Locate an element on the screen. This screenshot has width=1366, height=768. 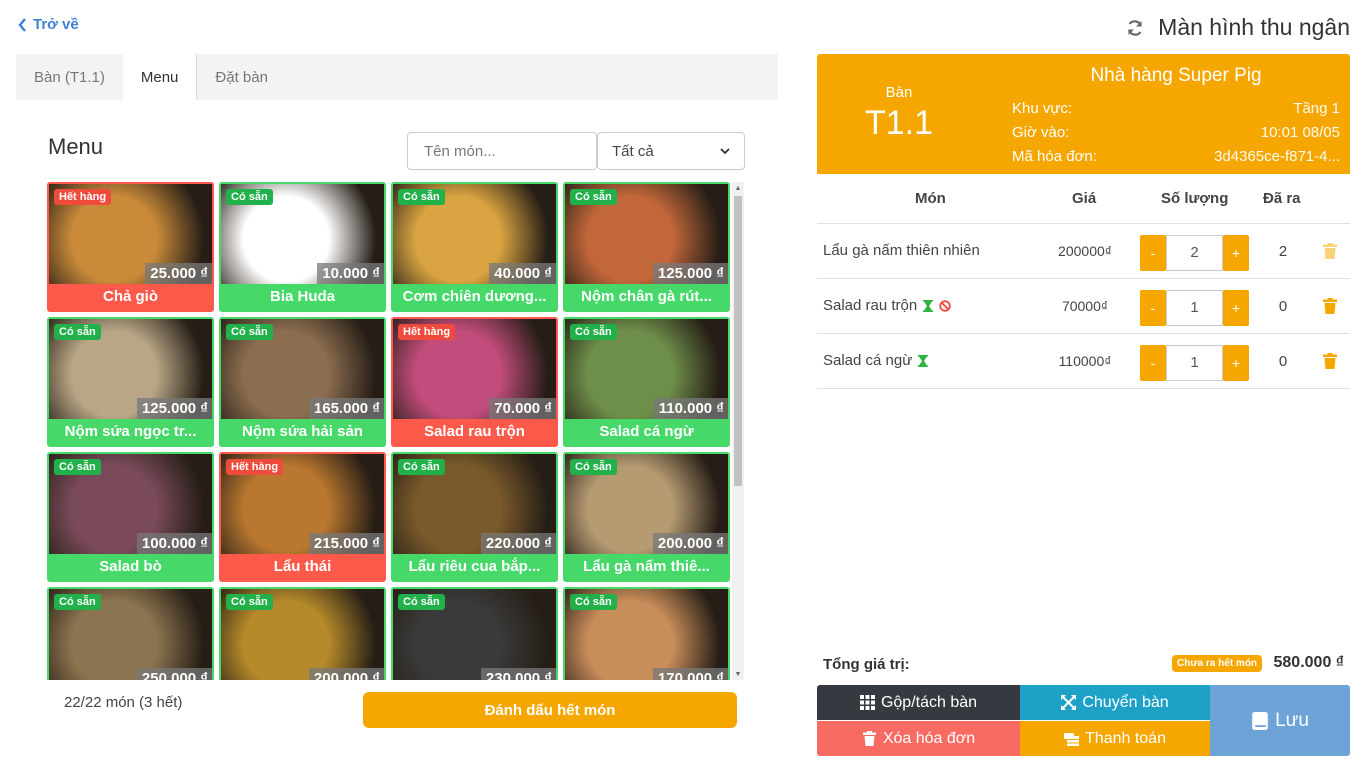
menu-item-card: Có sẵn 10.000 ₫ Bia Huda is located at coordinates (302, 247).